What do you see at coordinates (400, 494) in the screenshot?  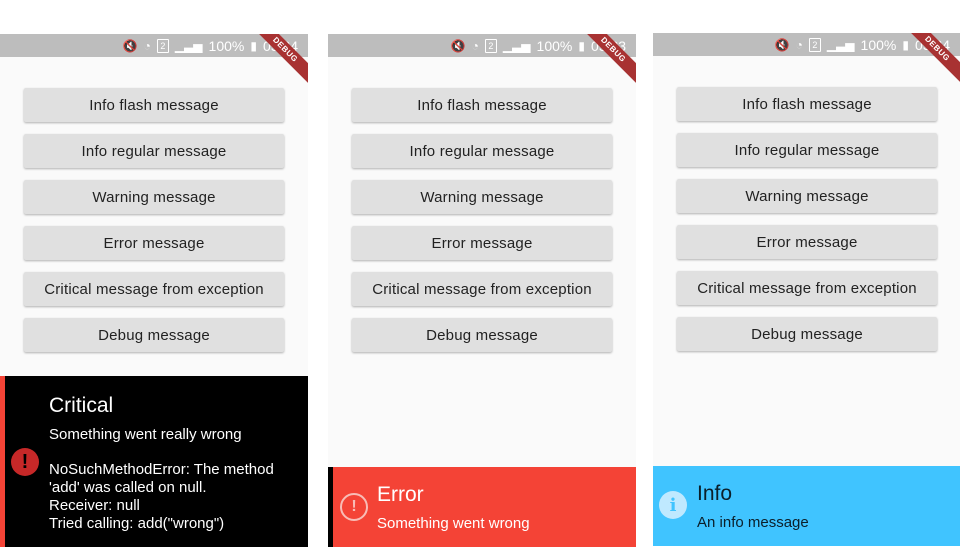 I see `snackbar-title: Error` at bounding box center [400, 494].